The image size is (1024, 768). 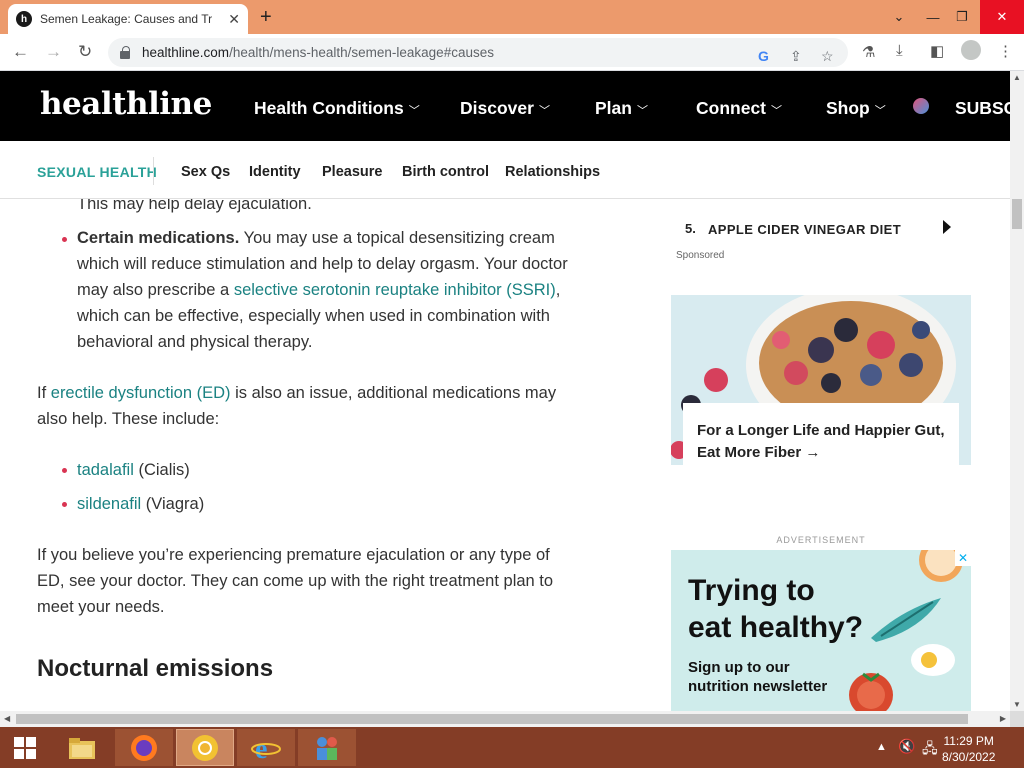 What do you see at coordinates (881, 747) in the screenshot?
I see `show-hidden-icons-icon: ▲` at bounding box center [881, 747].